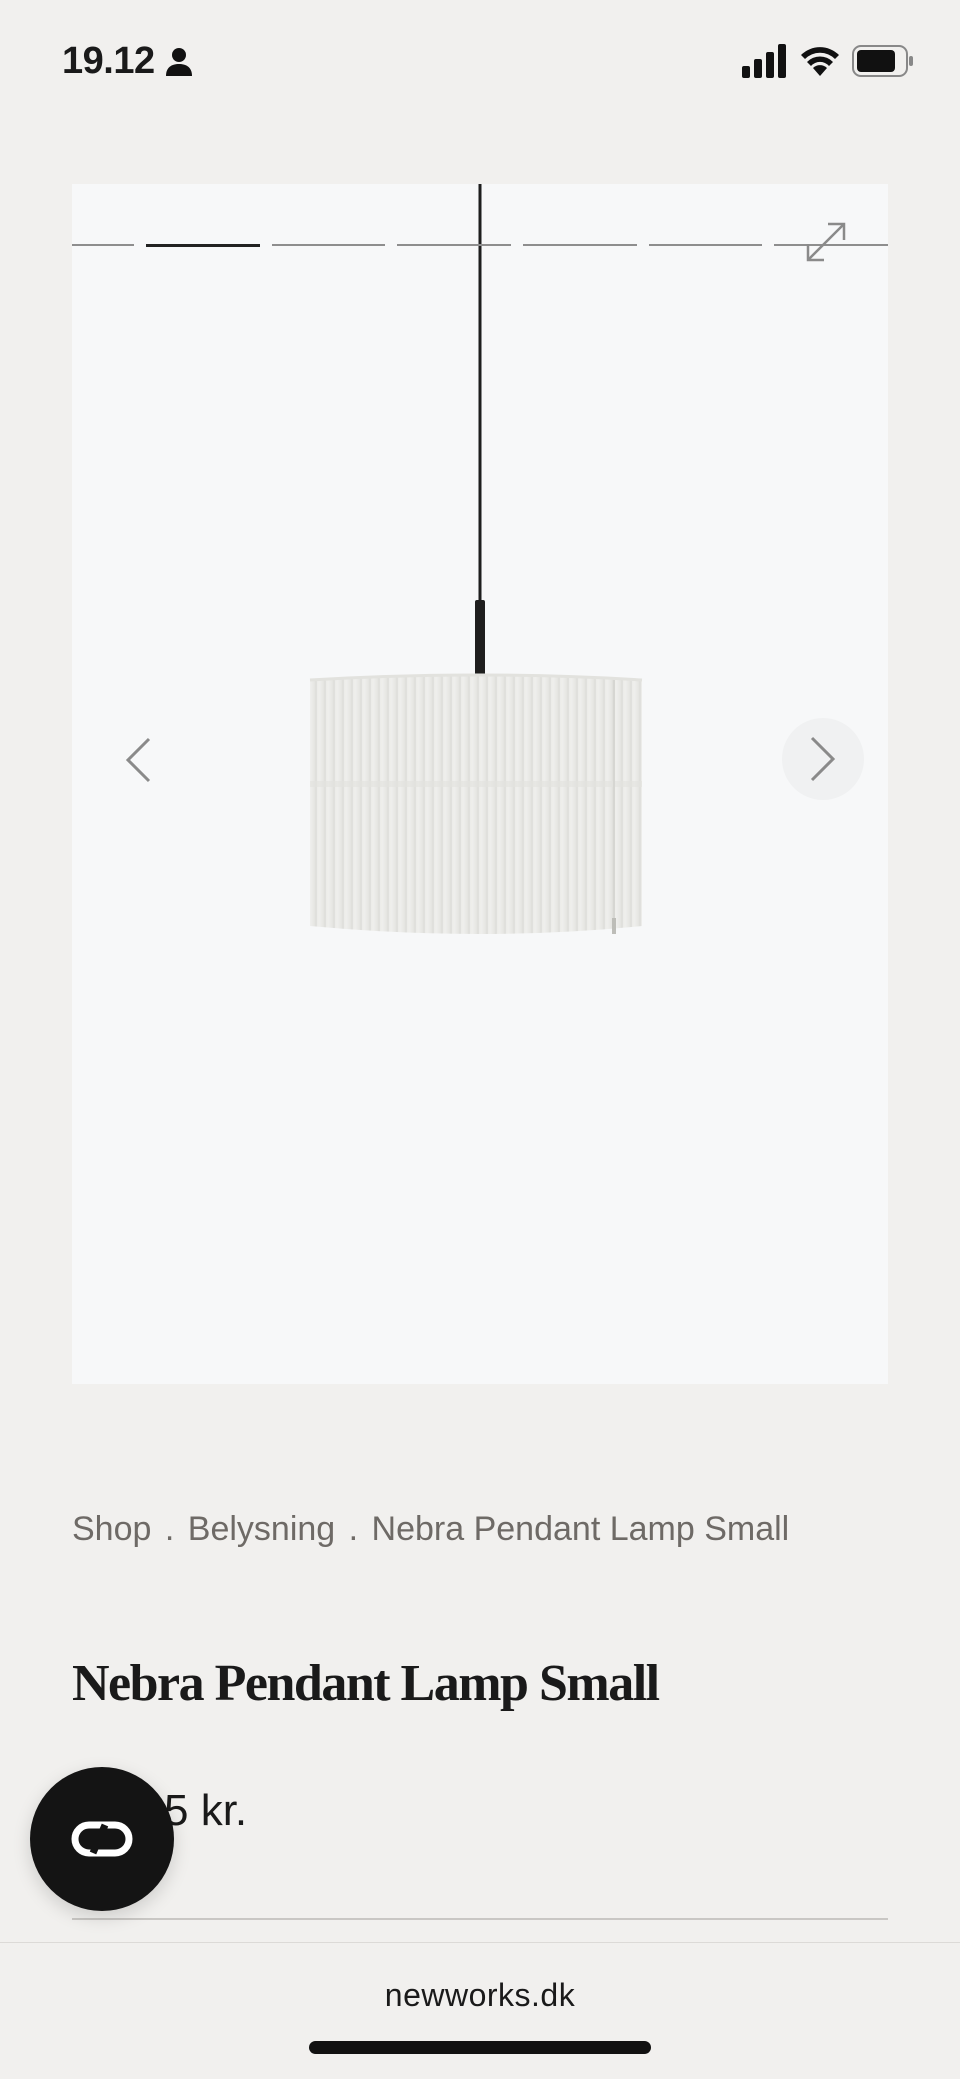 The height and width of the screenshot is (2079, 960). I want to click on person-icon, so click(179, 62).